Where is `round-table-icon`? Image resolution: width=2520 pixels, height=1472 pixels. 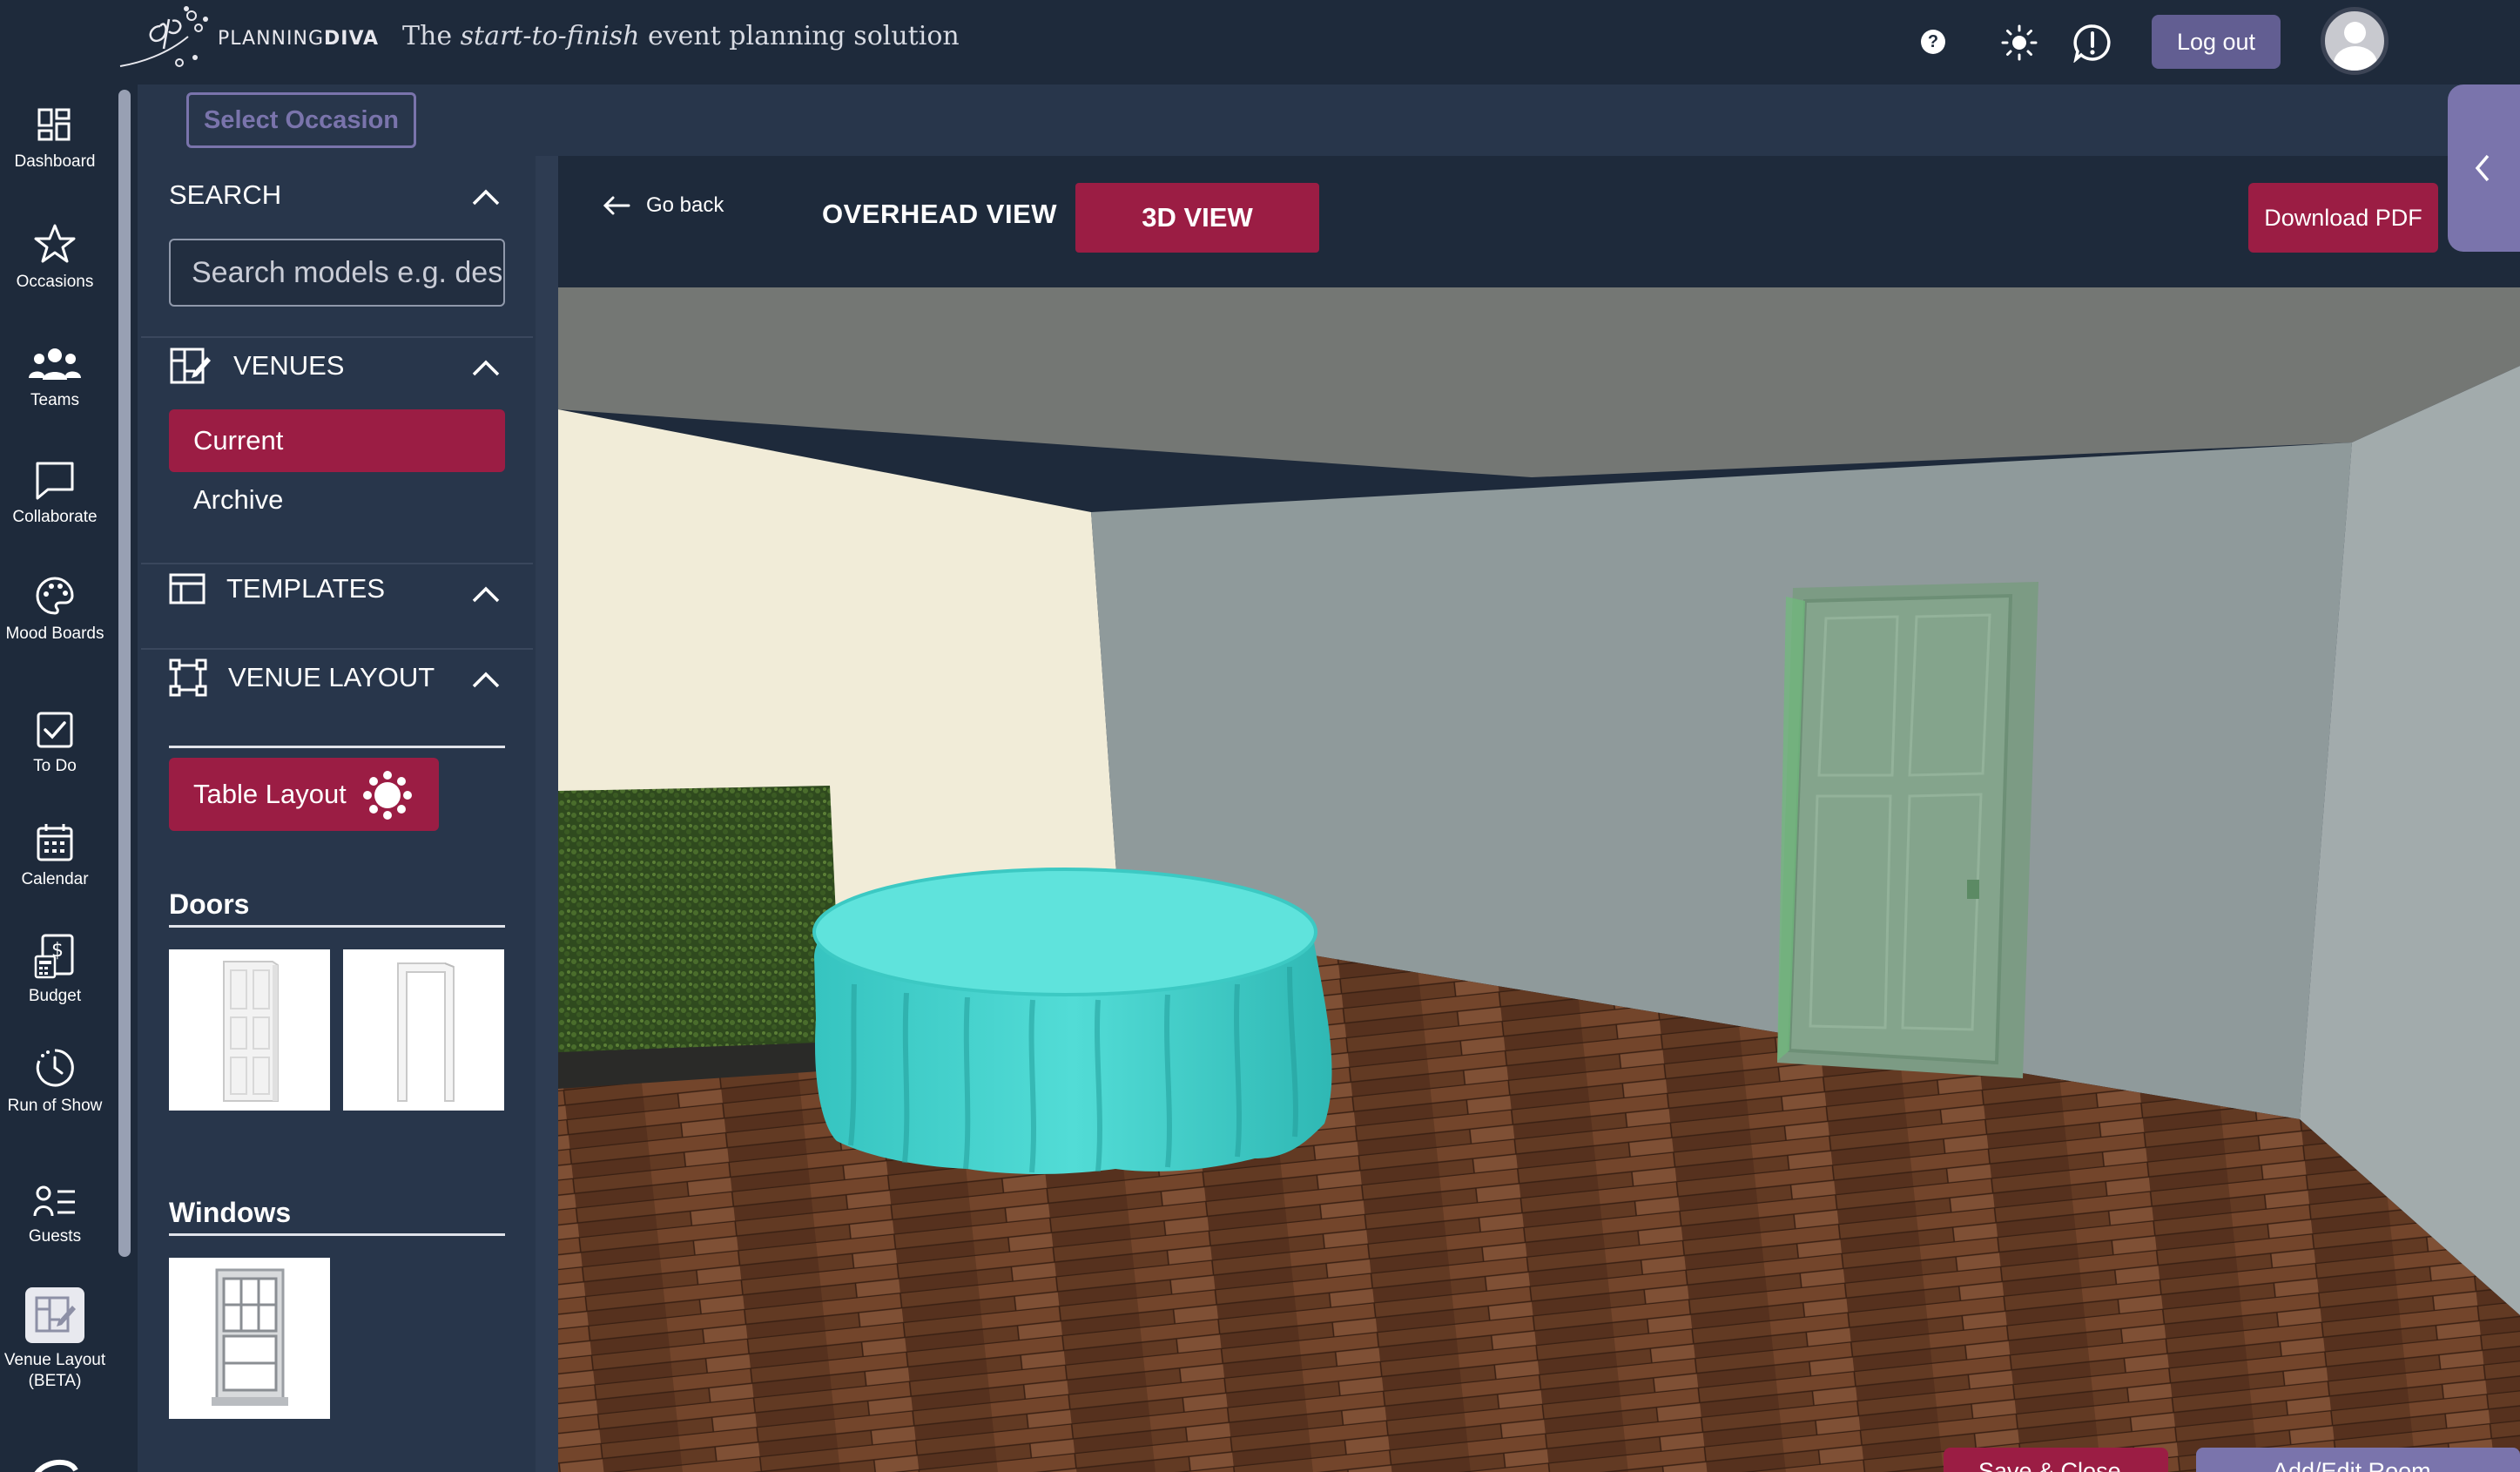 round-table-icon is located at coordinates (387, 795).